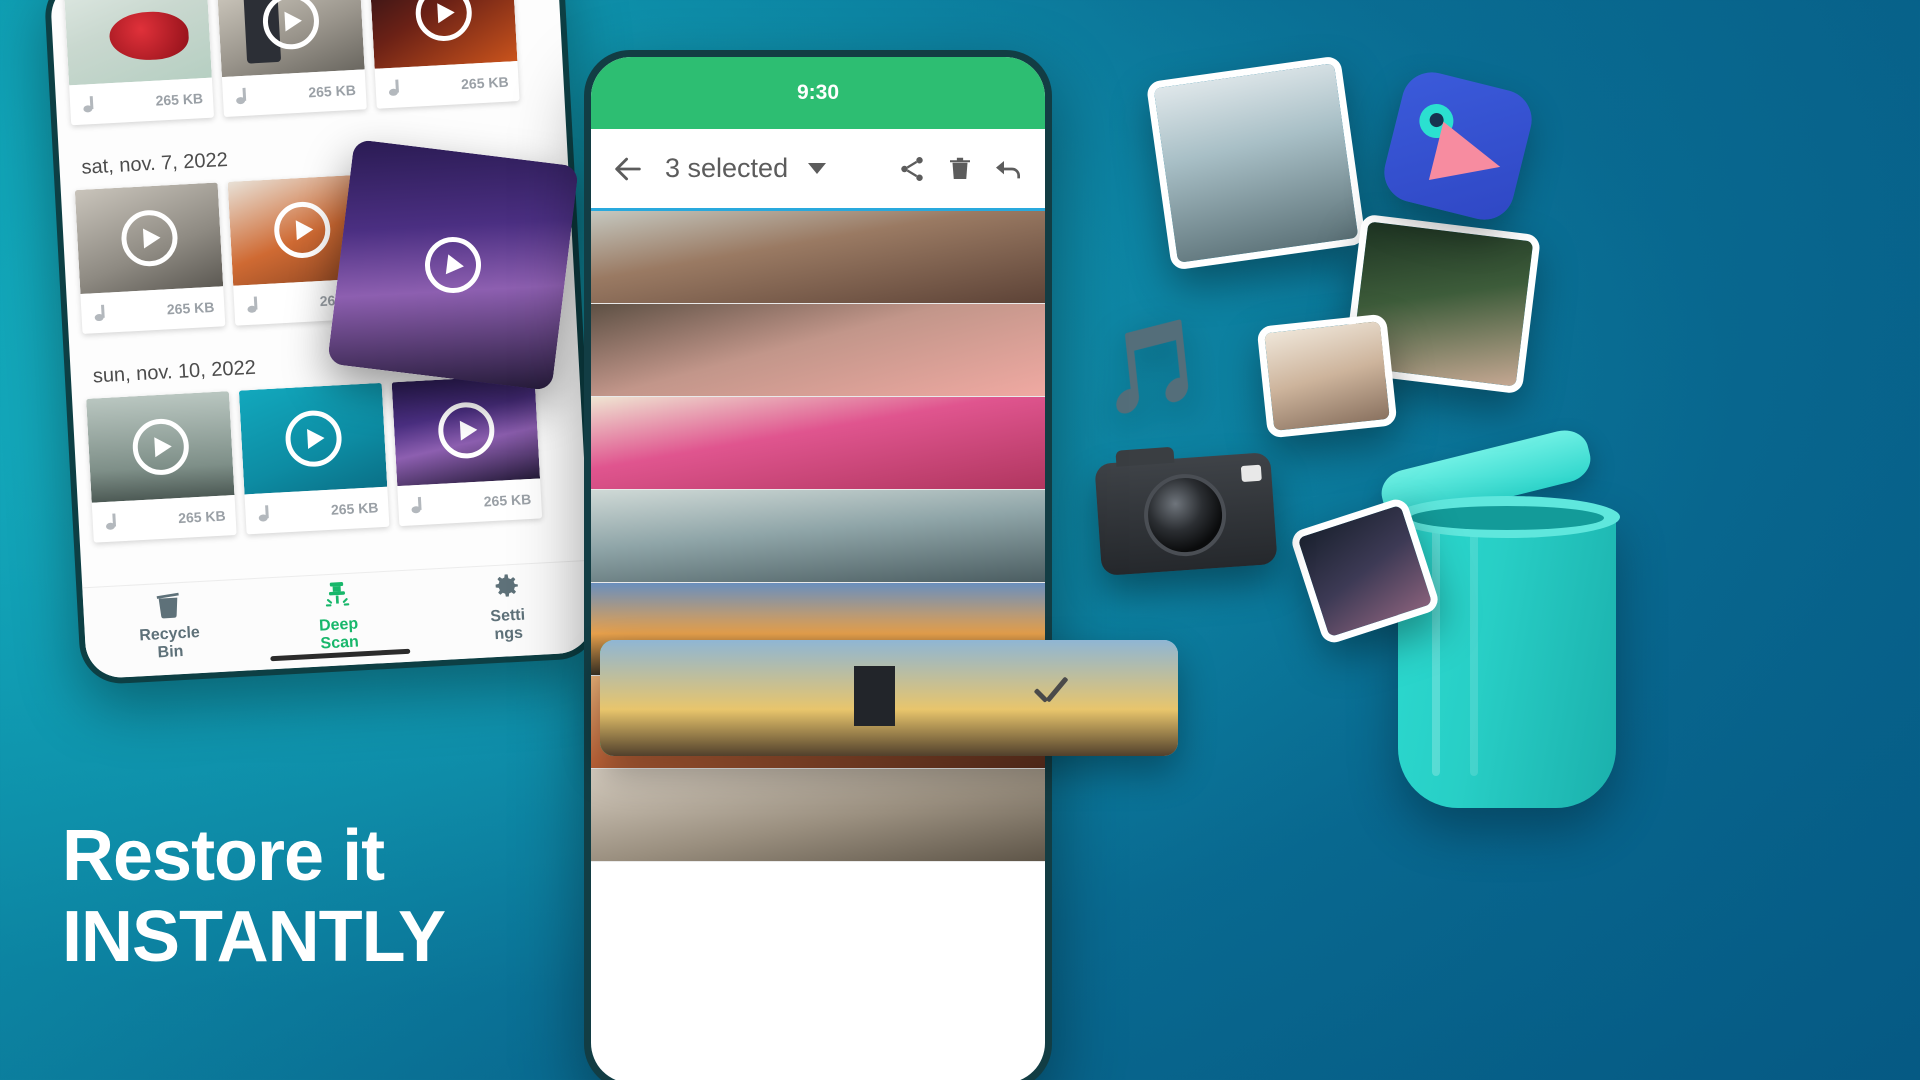 This screenshot has height=1080, width=1920. I want to click on headline-line-2: INSTANTLY, so click(254, 937).